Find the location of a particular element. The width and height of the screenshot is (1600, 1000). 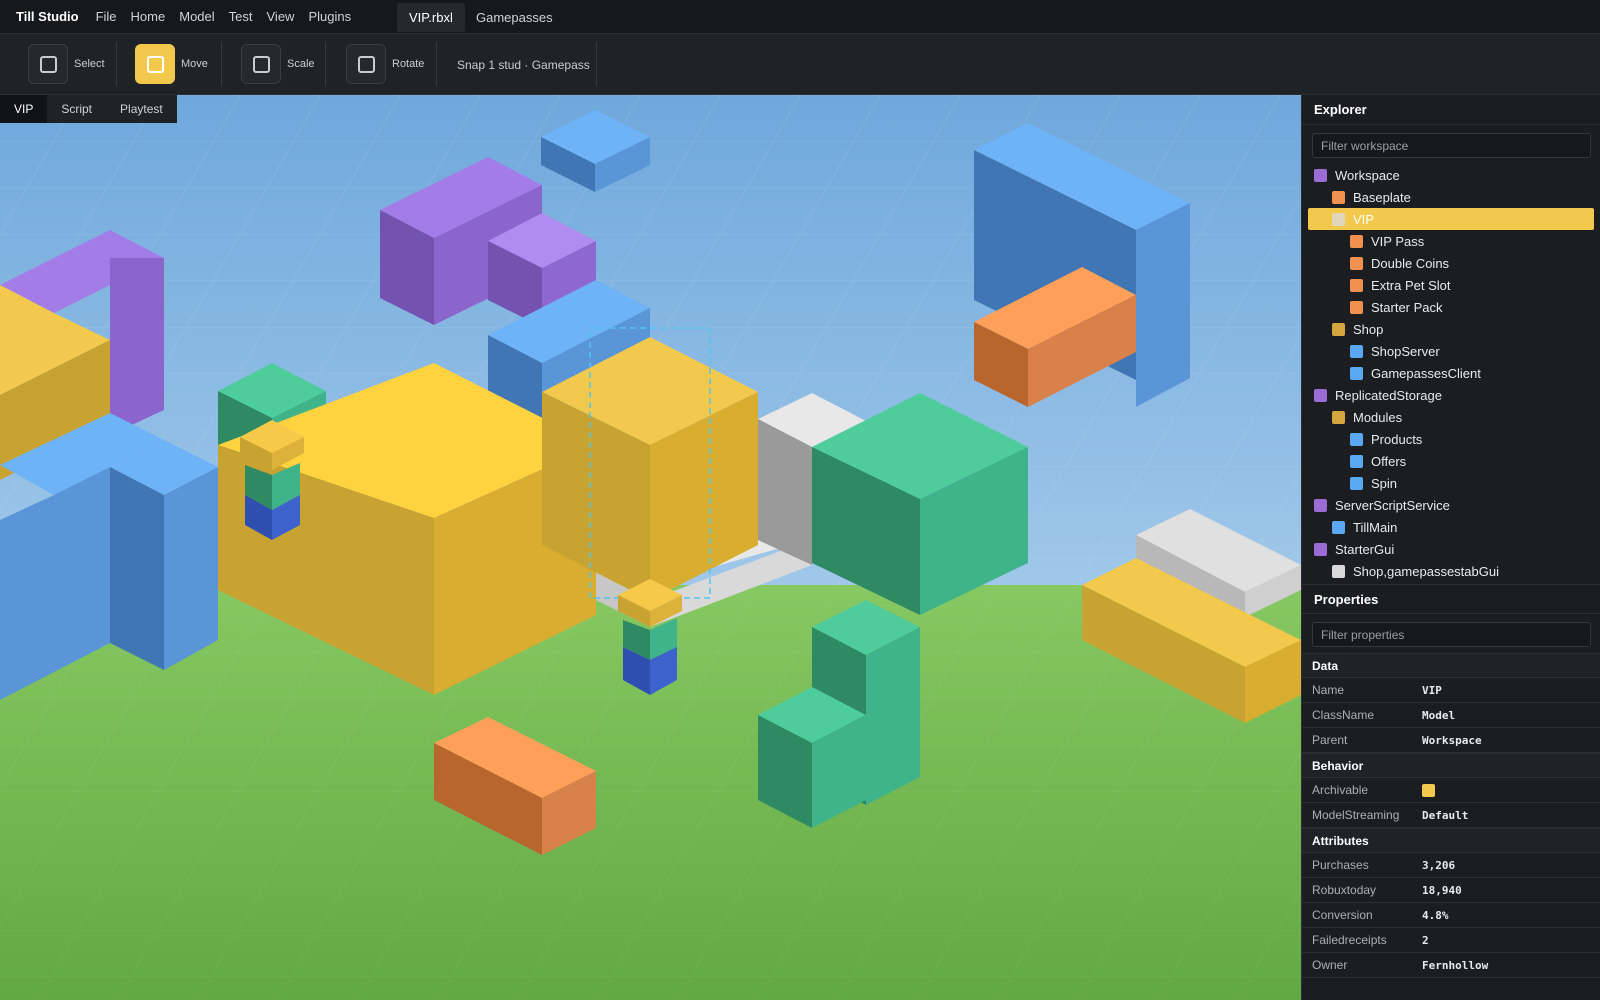

properties-filter-input is located at coordinates (1451, 634).